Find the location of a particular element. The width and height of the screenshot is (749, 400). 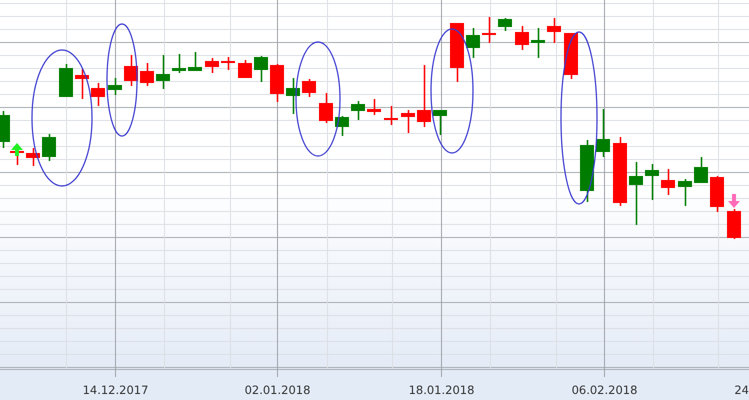

axis-label: 18.01.2018 is located at coordinates (441, 390).